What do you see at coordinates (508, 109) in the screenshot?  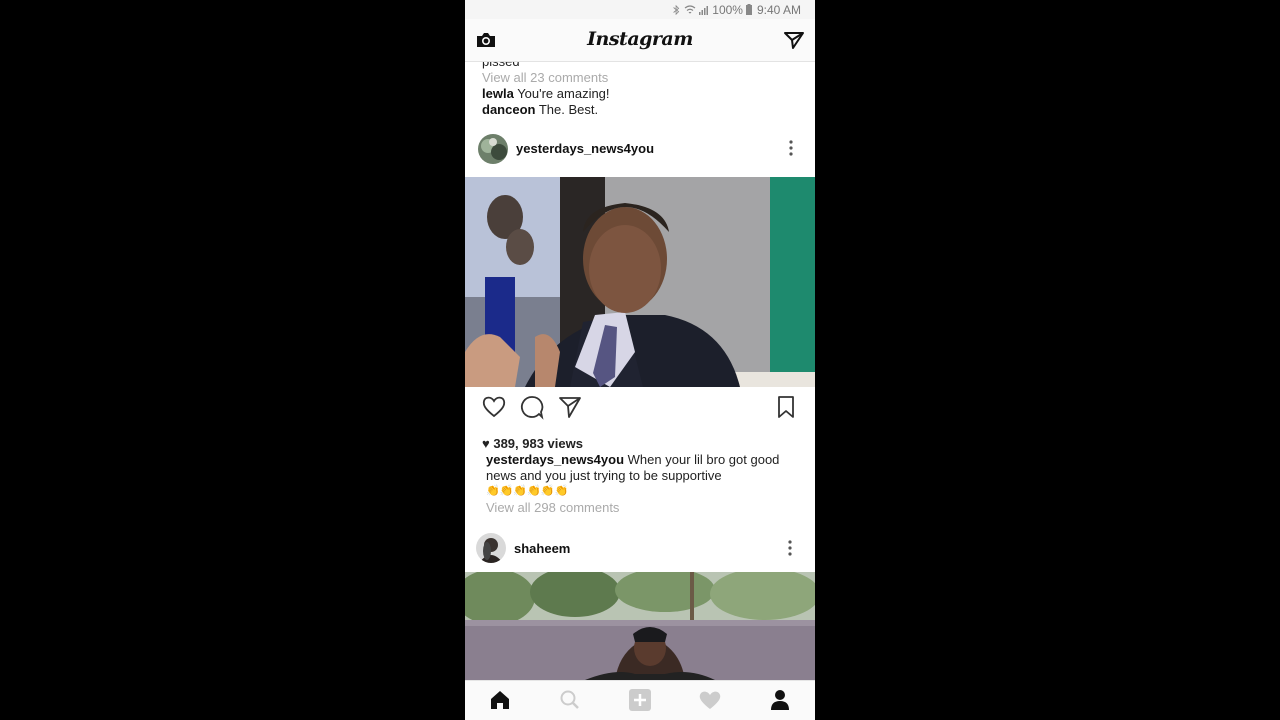 I see `comment-username: danceon` at bounding box center [508, 109].